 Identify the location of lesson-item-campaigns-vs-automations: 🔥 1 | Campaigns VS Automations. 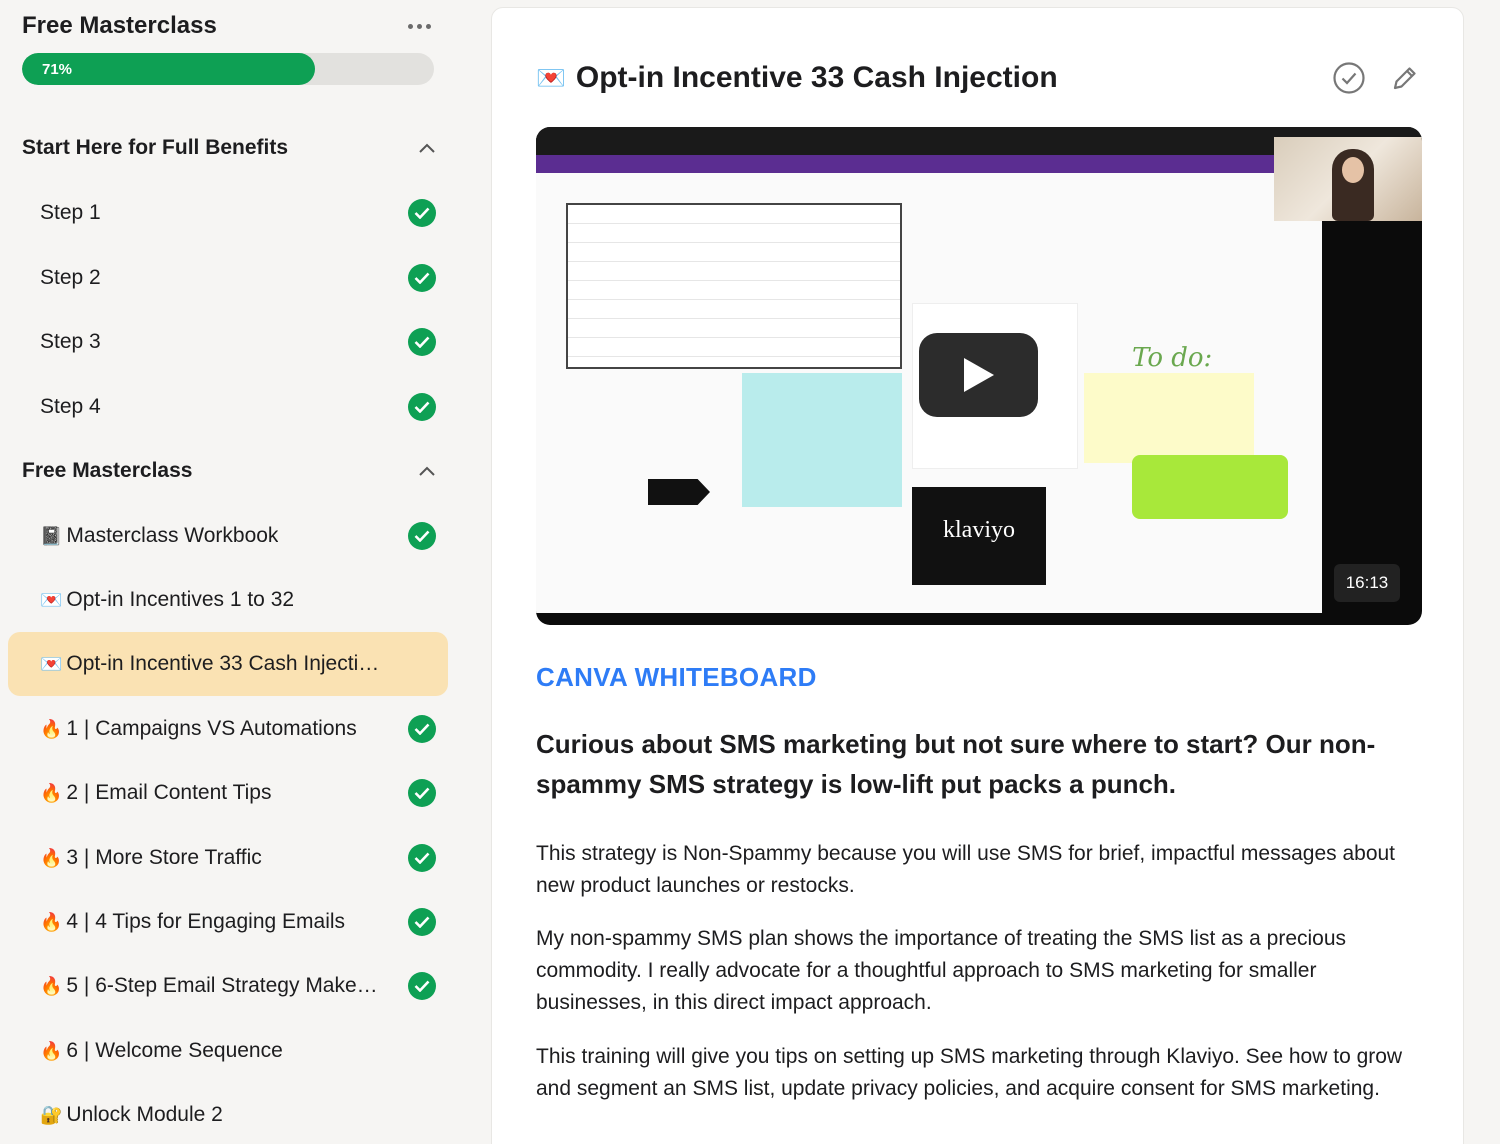
(228, 729).